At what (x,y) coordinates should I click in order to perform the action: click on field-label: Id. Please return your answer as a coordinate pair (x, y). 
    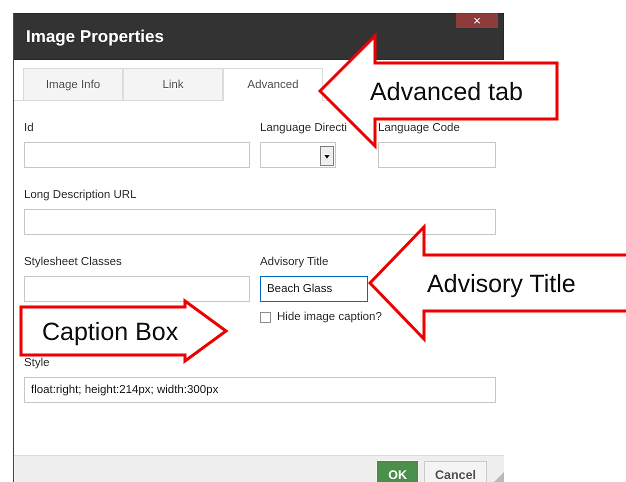
    Looking at the image, I should click on (29, 128).